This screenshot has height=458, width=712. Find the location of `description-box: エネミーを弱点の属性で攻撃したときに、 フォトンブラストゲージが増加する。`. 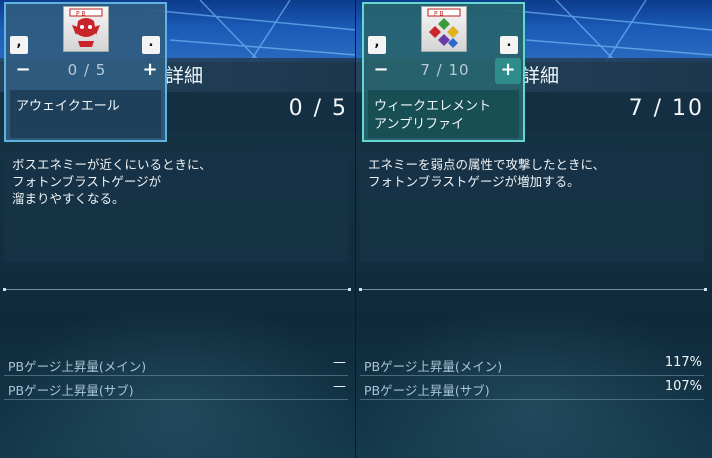

description-box: エネミーを弱点の属性で攻撃したときに、 フォトンブラストゲージが増加する。 is located at coordinates (532, 206).